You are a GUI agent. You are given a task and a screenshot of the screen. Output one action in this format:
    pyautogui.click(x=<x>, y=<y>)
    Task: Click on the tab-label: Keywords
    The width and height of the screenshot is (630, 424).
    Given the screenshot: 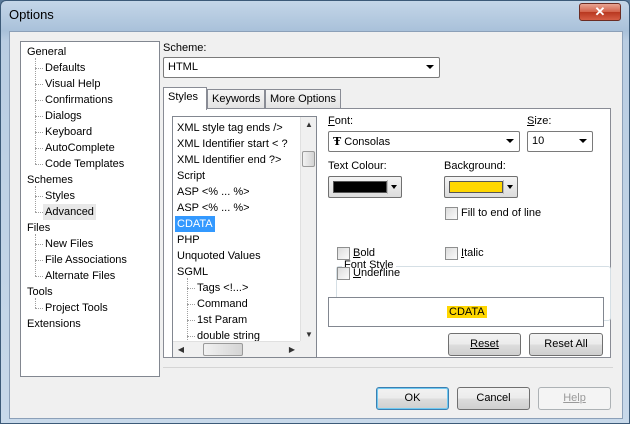 What is the action you would take?
    pyautogui.click(x=236, y=99)
    